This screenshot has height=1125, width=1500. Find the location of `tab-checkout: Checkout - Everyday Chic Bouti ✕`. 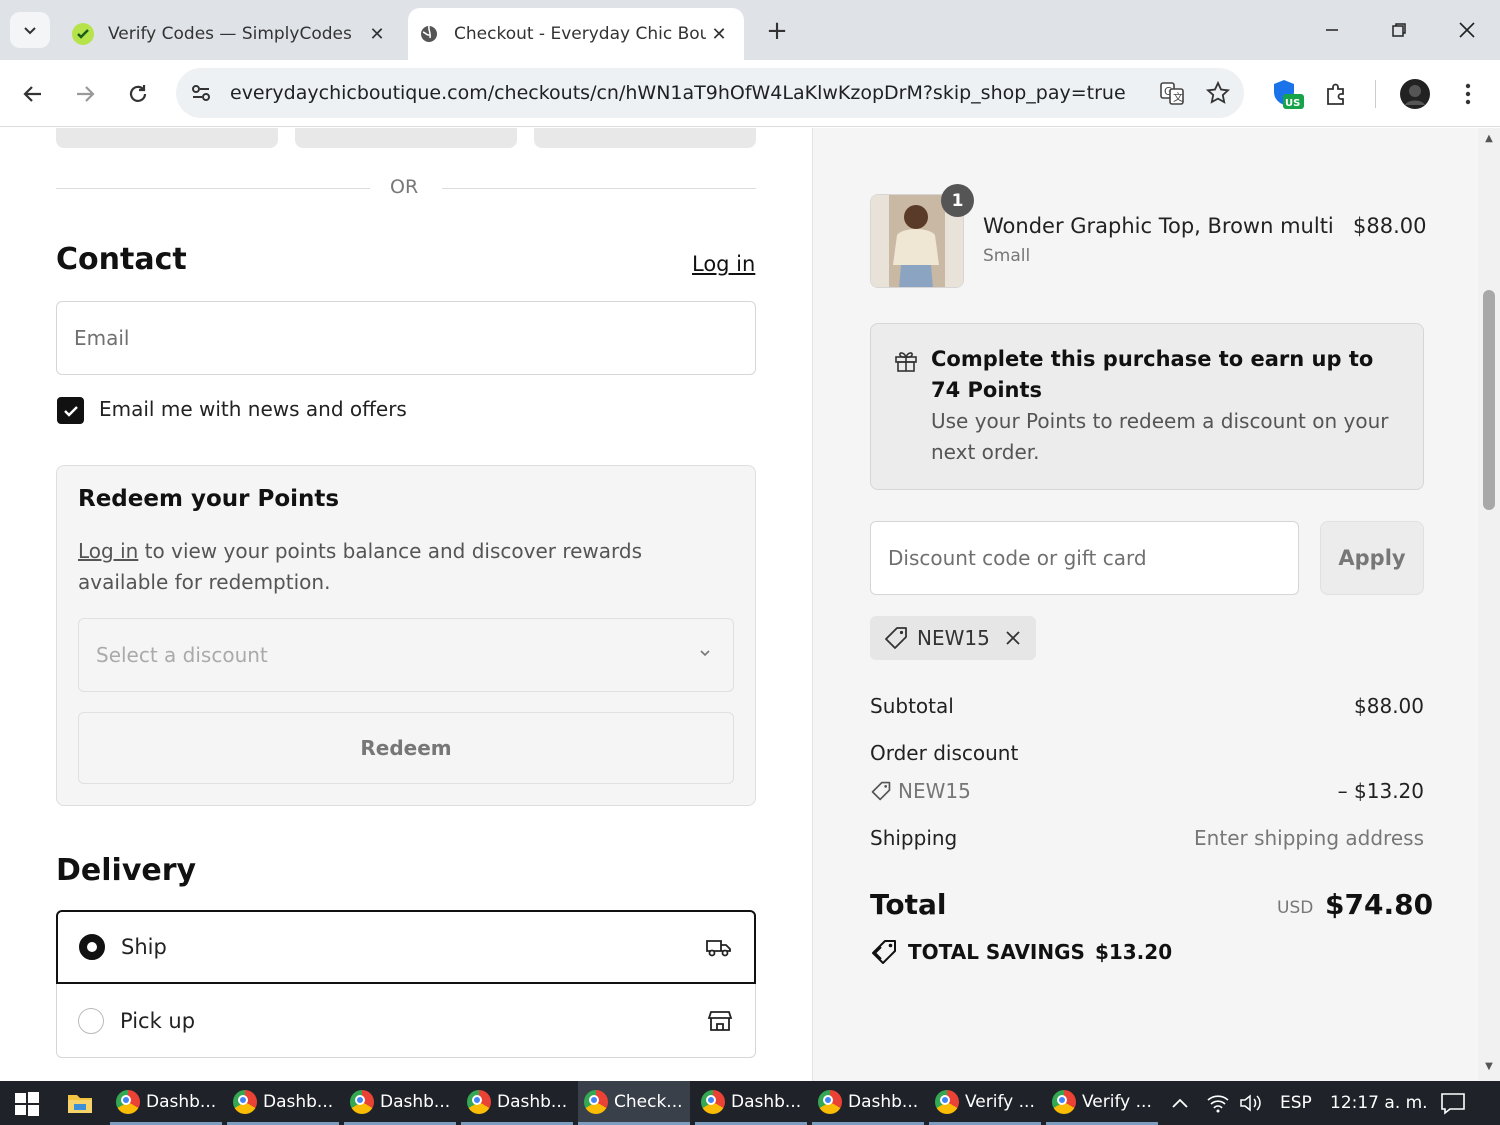

tab-checkout: Checkout - Everyday Chic Bouti ✕ is located at coordinates (576, 34).